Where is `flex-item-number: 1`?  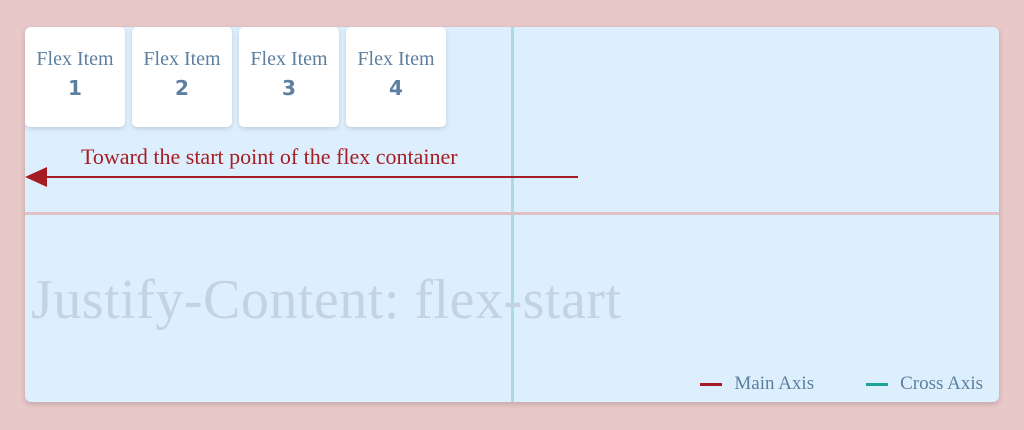 flex-item-number: 1 is located at coordinates (75, 88).